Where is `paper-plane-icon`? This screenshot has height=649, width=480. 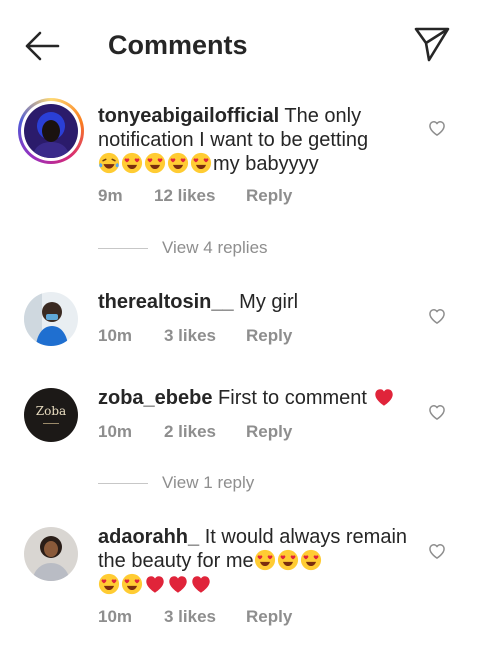
paper-plane-icon is located at coordinates (432, 44).